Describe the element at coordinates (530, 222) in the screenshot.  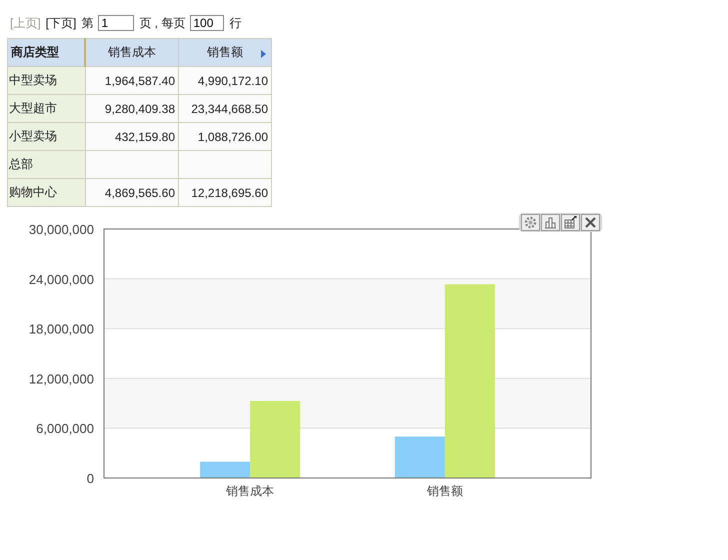
I see `settings-button` at that location.